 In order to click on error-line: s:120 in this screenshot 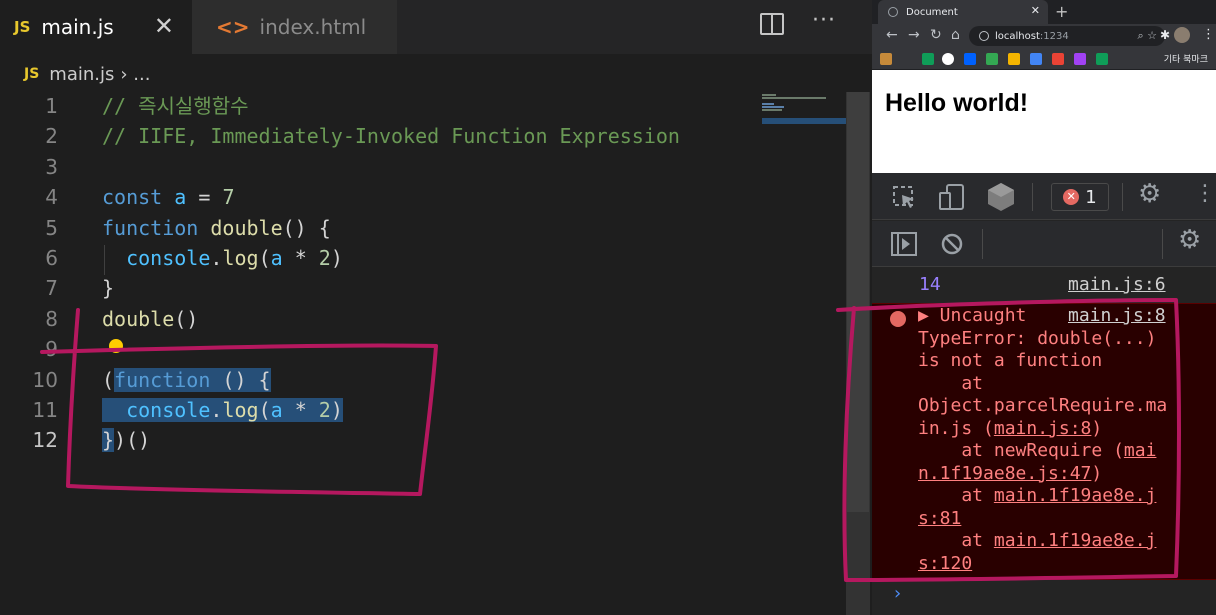, I will do `click(945, 564)`.